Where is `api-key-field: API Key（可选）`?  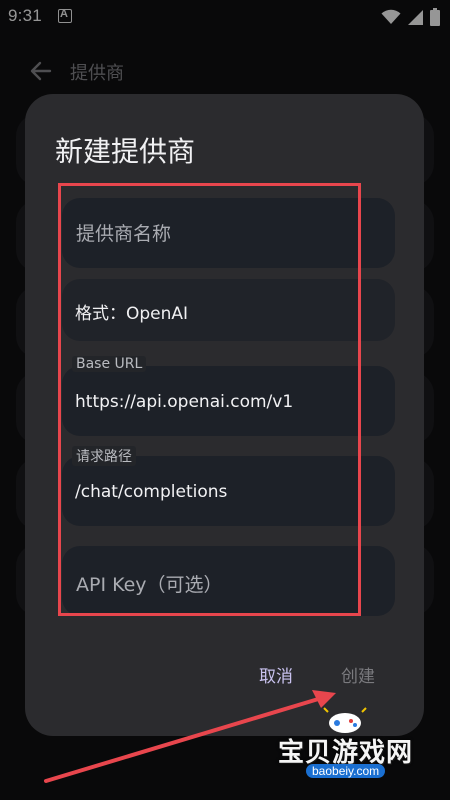 api-key-field: API Key（可选） is located at coordinates (228, 581).